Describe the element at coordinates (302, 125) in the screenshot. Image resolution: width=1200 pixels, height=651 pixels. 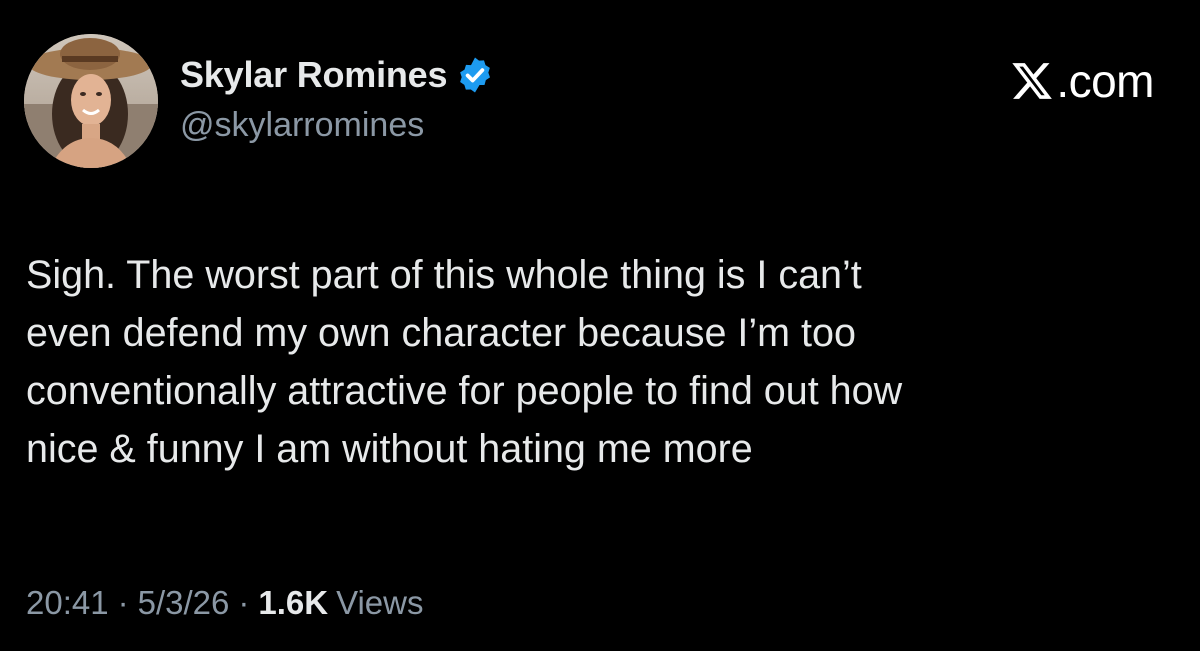
I see `author-handle: @skylarromines` at that location.